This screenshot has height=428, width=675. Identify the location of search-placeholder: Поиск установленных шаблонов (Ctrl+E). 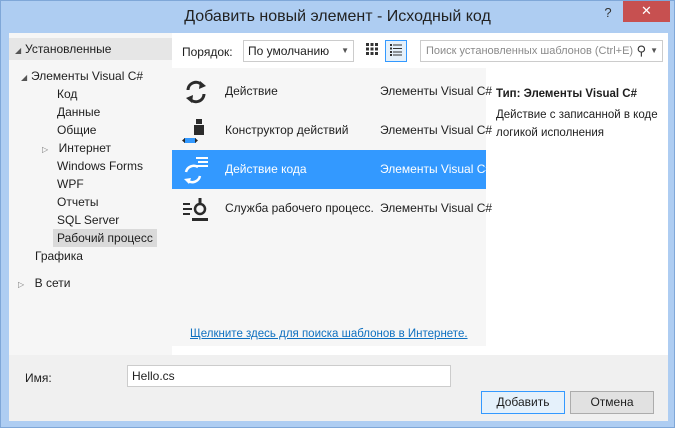
(530, 51).